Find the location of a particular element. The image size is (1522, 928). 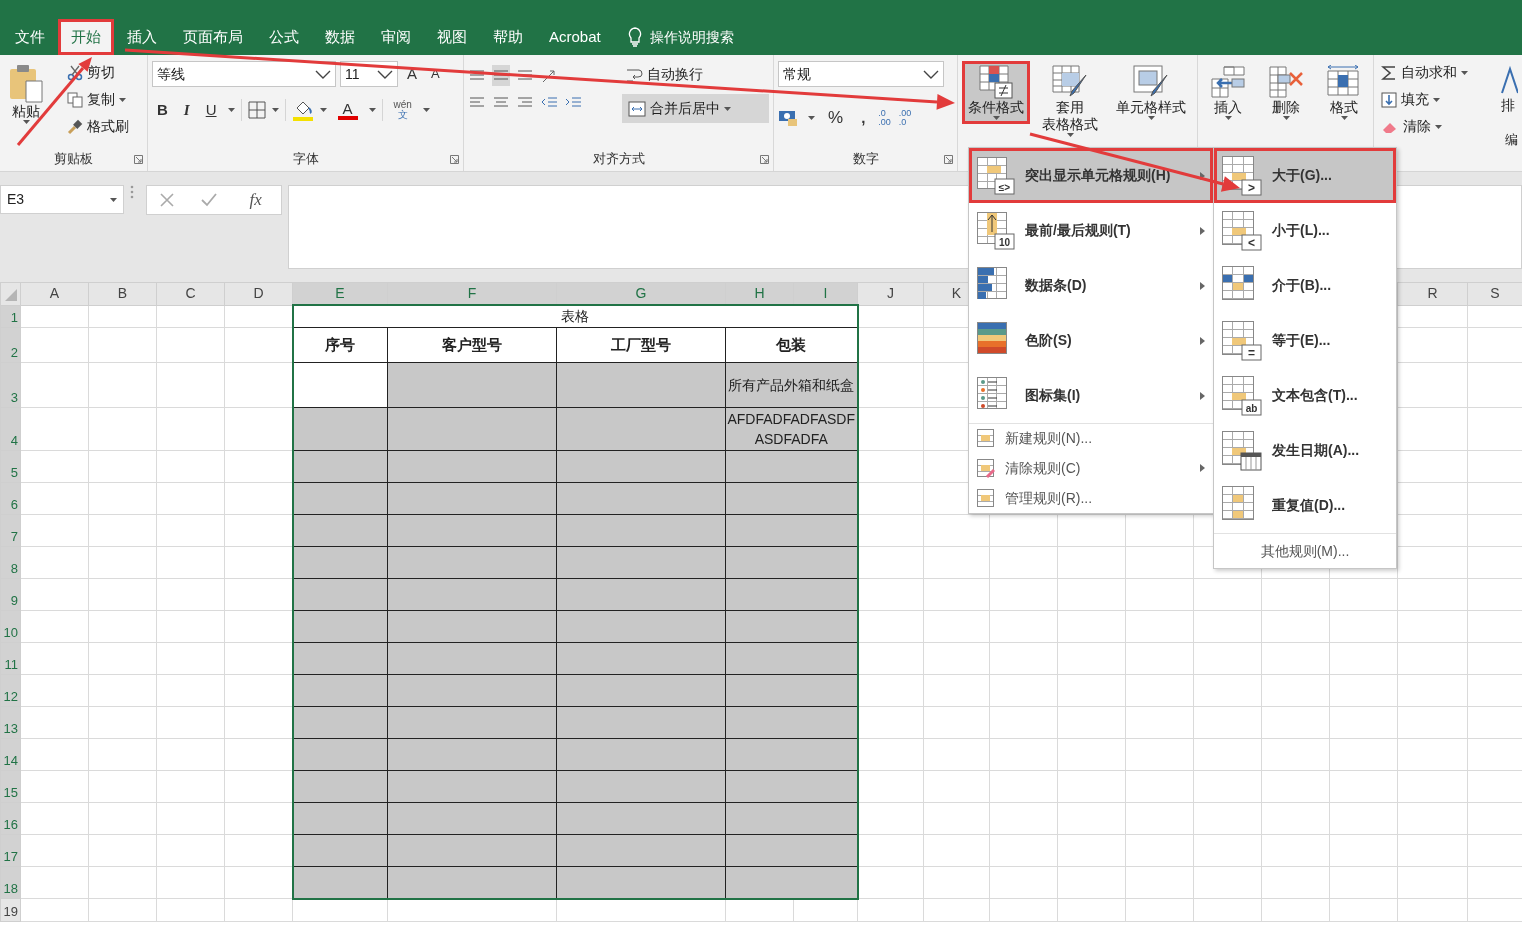

table-cell: 所有产品外箱和纸盒 is located at coordinates (791, 385).